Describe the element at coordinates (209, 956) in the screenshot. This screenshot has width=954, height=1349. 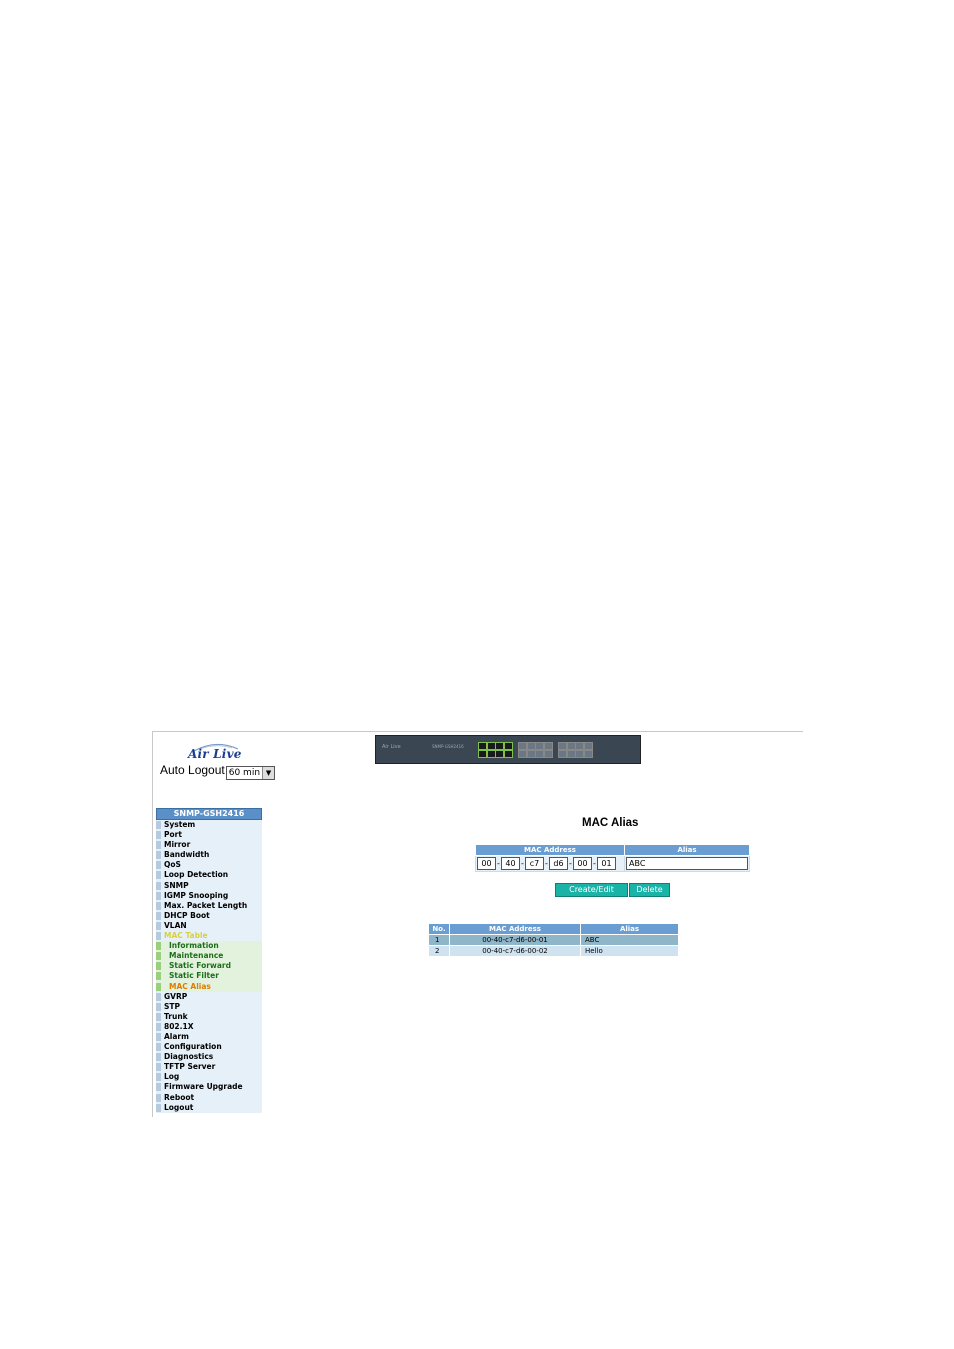
I see `sidebar-subitem-maintenance: Maintenance` at that location.